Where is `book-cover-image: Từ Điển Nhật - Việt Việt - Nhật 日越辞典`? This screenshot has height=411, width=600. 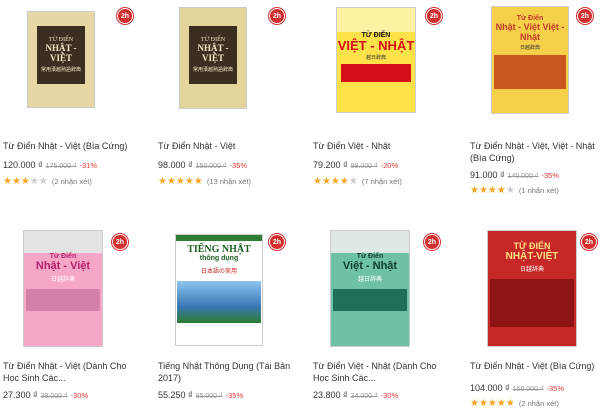
book-cover-image: Từ Điển Nhật - Việt Việt - Nhật 日越辞典 is located at coordinates (530, 60).